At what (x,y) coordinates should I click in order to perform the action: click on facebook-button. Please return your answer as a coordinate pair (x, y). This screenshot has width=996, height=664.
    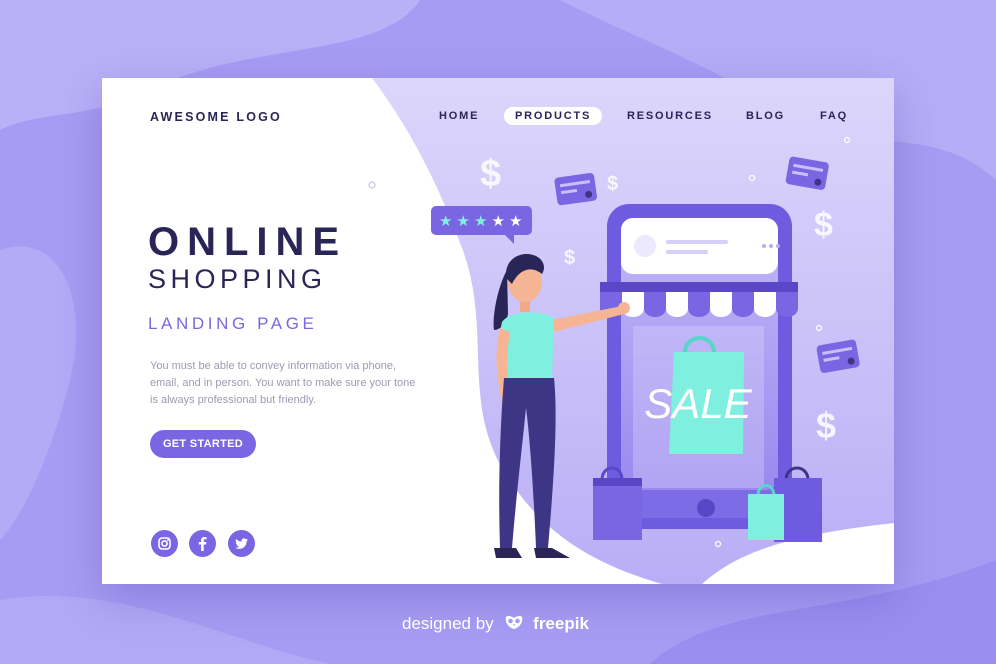
    Looking at the image, I should click on (202, 543).